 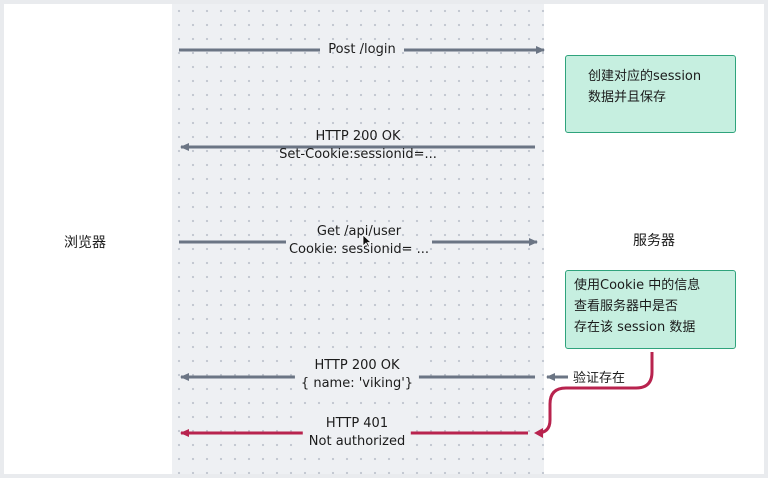 I want to click on message-login: Post /login, so click(x=361, y=50).